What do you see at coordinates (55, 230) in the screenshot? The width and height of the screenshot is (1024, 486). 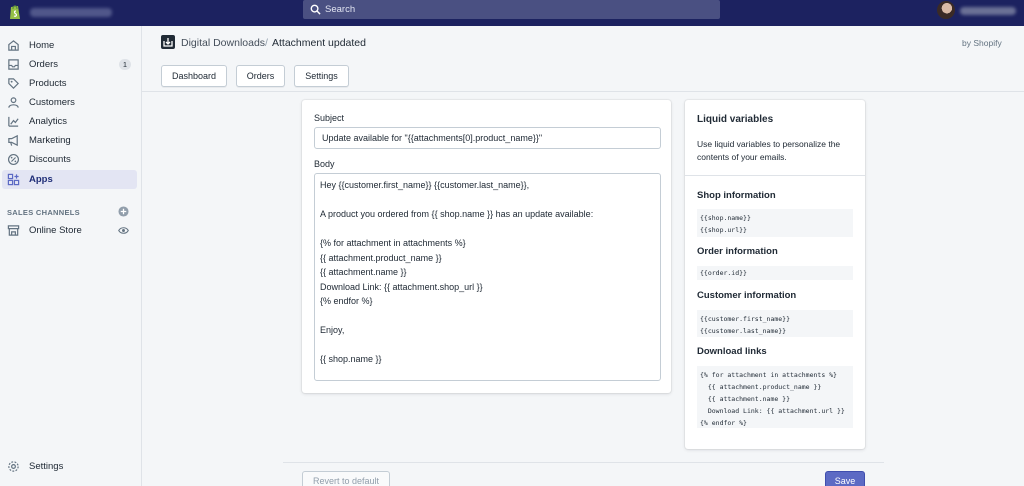 I see `sidebar-item-label: Online Store` at bounding box center [55, 230].